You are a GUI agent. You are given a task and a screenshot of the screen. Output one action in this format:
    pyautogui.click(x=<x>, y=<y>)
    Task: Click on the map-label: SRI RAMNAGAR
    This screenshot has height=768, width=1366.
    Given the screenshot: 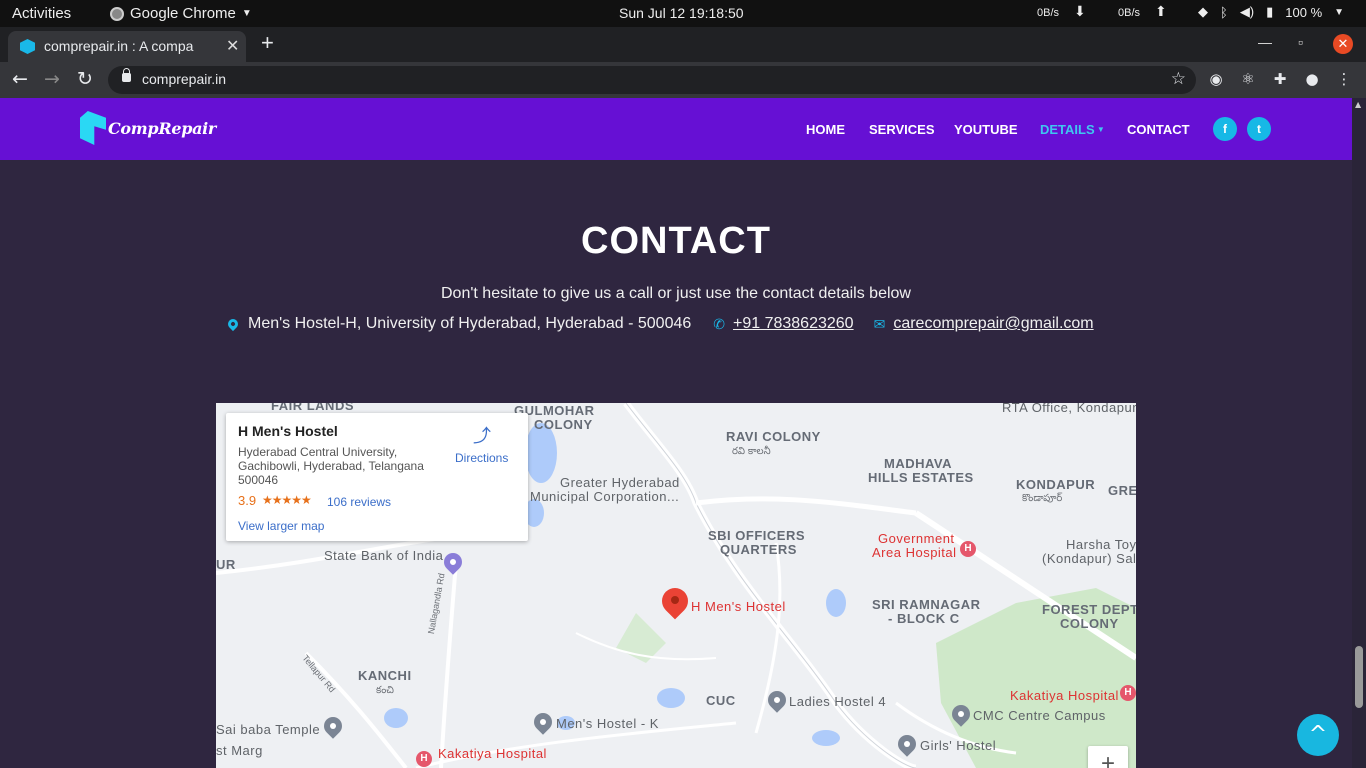 What is the action you would take?
    pyautogui.click(x=926, y=604)
    